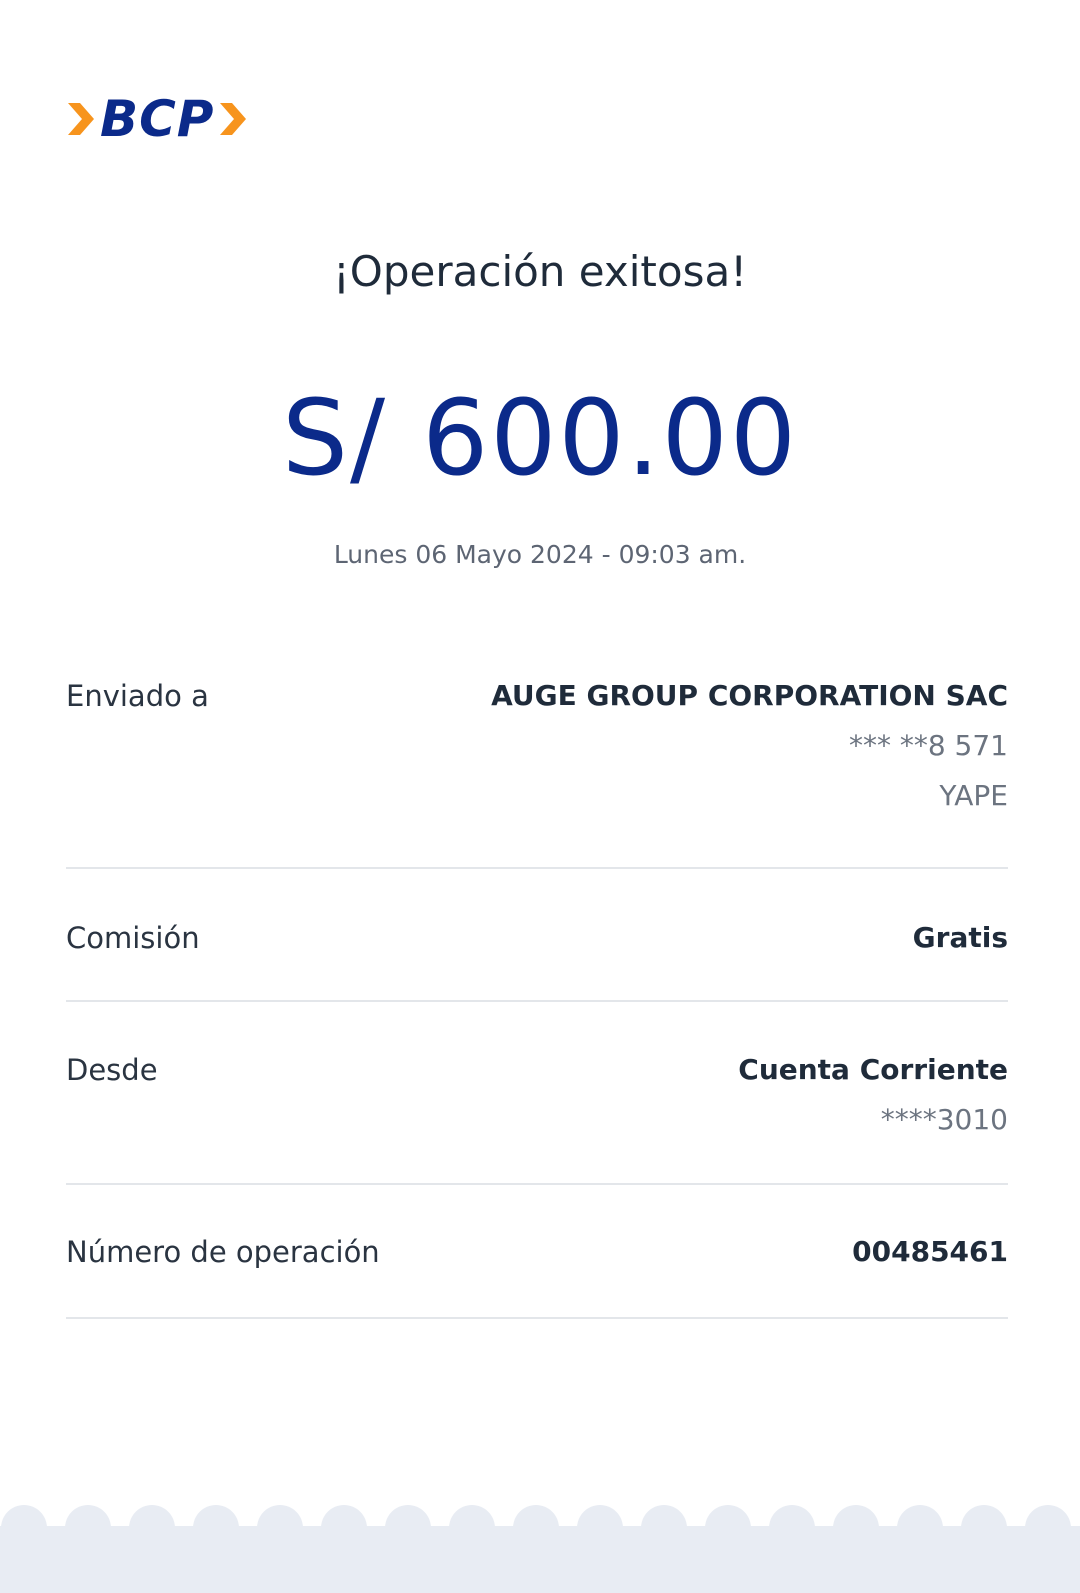  I want to click on account-number: ****3010, so click(944, 1119).